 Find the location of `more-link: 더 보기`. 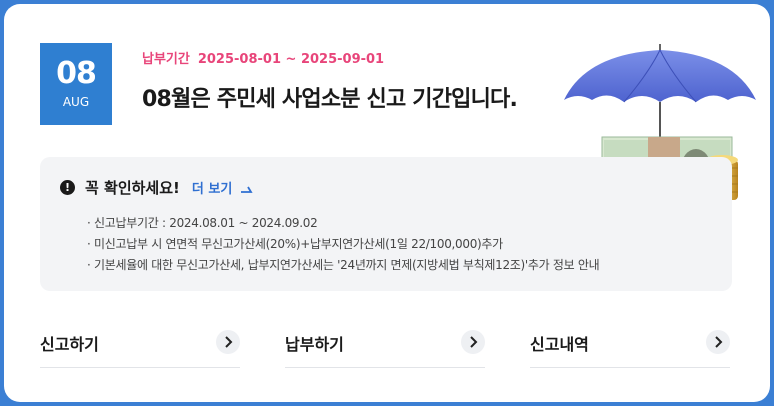

more-link: 더 보기 is located at coordinates (223, 187).